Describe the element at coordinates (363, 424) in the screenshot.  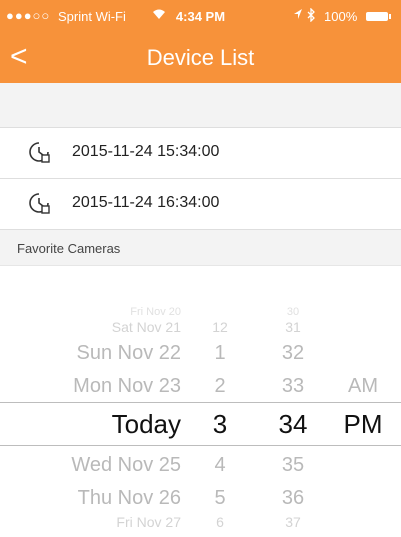
I see `picker-ampm-selected: PM` at that location.